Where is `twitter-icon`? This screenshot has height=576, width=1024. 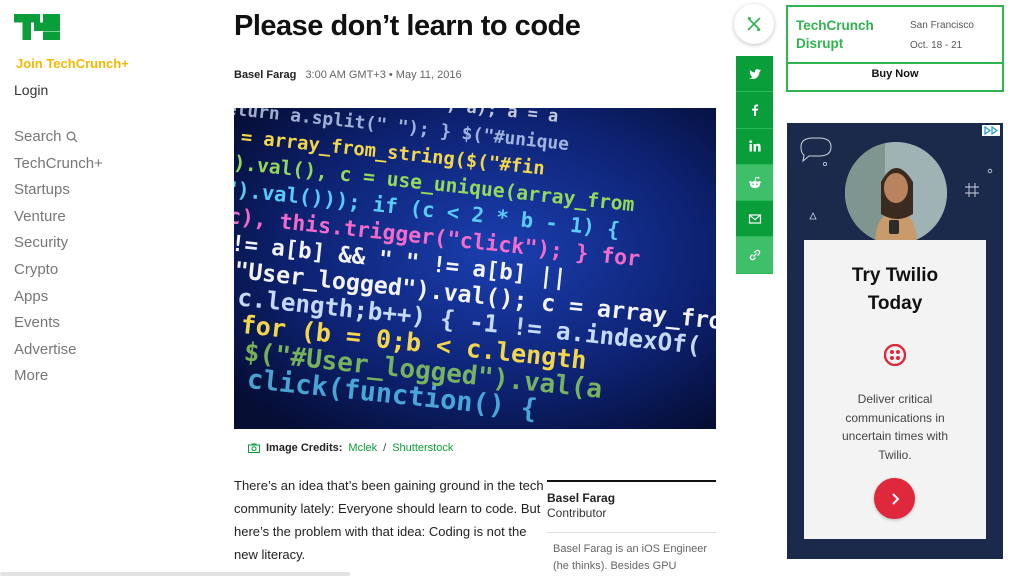 twitter-icon is located at coordinates (754, 73).